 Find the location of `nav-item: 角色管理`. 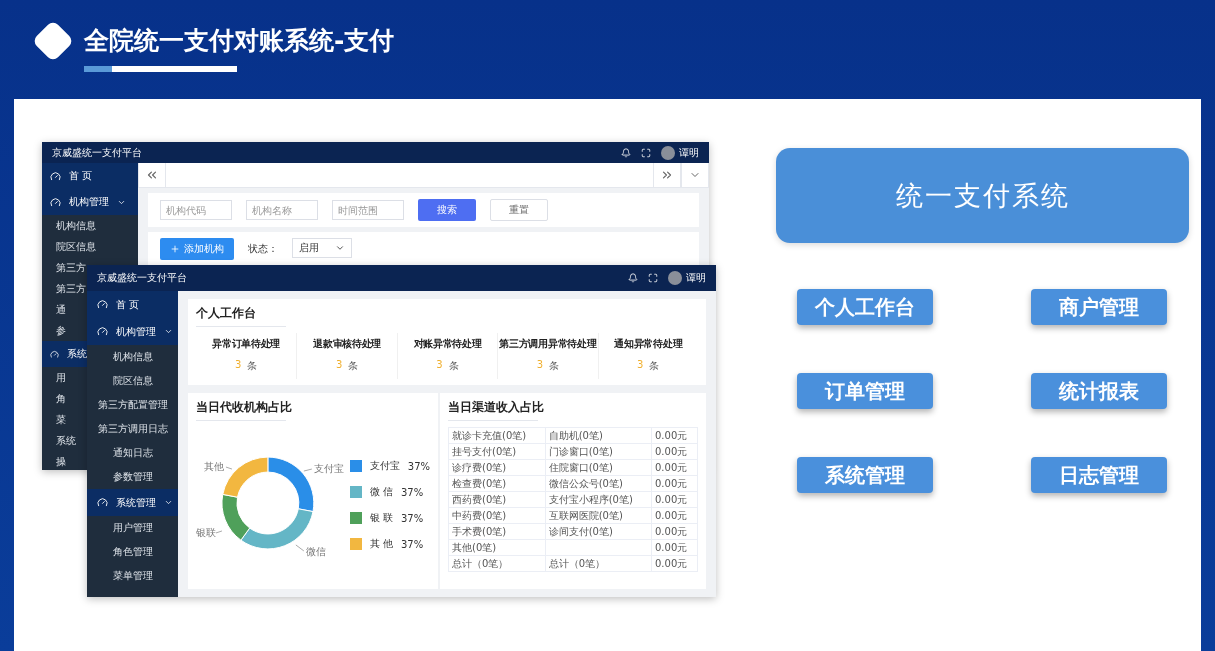

nav-item: 角色管理 is located at coordinates (132, 552).